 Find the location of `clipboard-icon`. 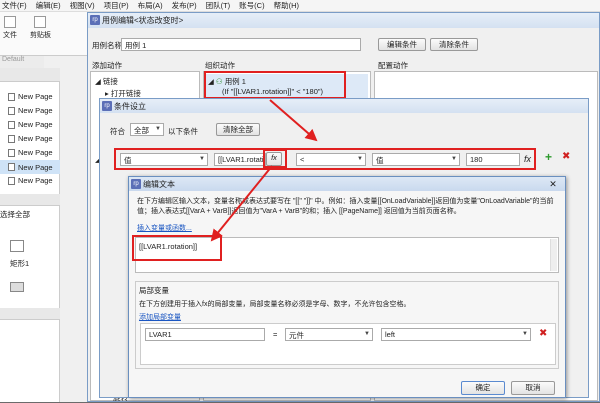

clipboard-icon is located at coordinates (40, 22).